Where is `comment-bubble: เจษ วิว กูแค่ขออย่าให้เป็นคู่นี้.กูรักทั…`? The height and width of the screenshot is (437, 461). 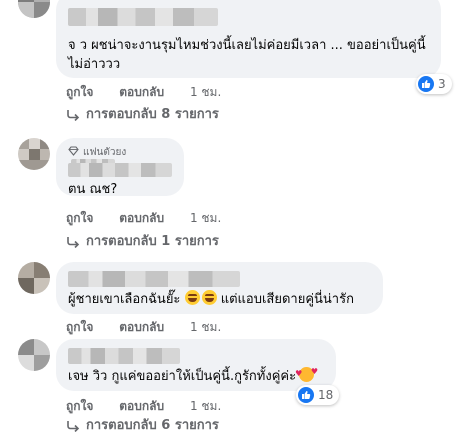 comment-bubble: เจษ วิว กูแค่ขออย่าให้เป็นคู่นี้.กูรักทั… is located at coordinates (196, 365).